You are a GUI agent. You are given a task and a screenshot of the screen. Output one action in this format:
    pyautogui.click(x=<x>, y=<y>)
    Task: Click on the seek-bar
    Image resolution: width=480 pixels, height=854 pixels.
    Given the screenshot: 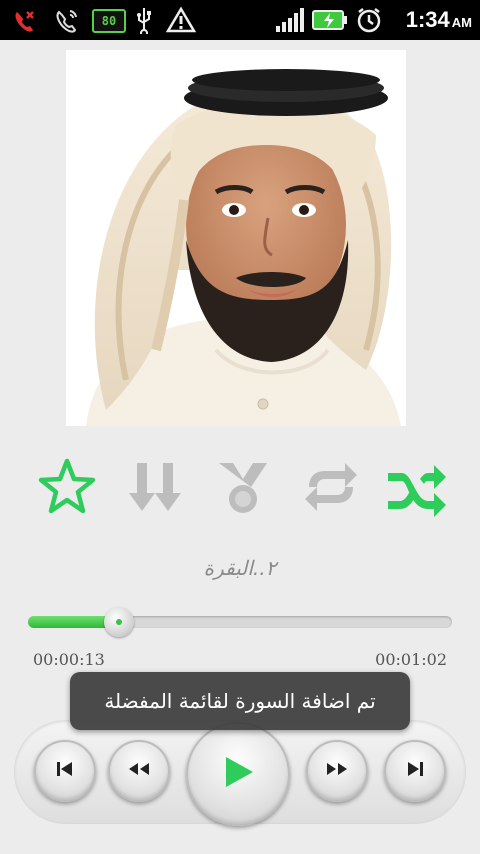 What is the action you would take?
    pyautogui.click(x=240, y=622)
    